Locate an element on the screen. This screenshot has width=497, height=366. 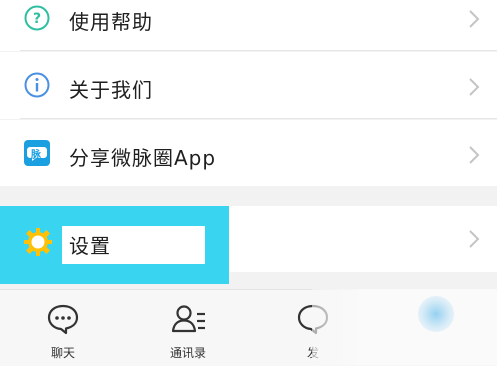
about-label: 关于我们 is located at coordinates (111, 90).